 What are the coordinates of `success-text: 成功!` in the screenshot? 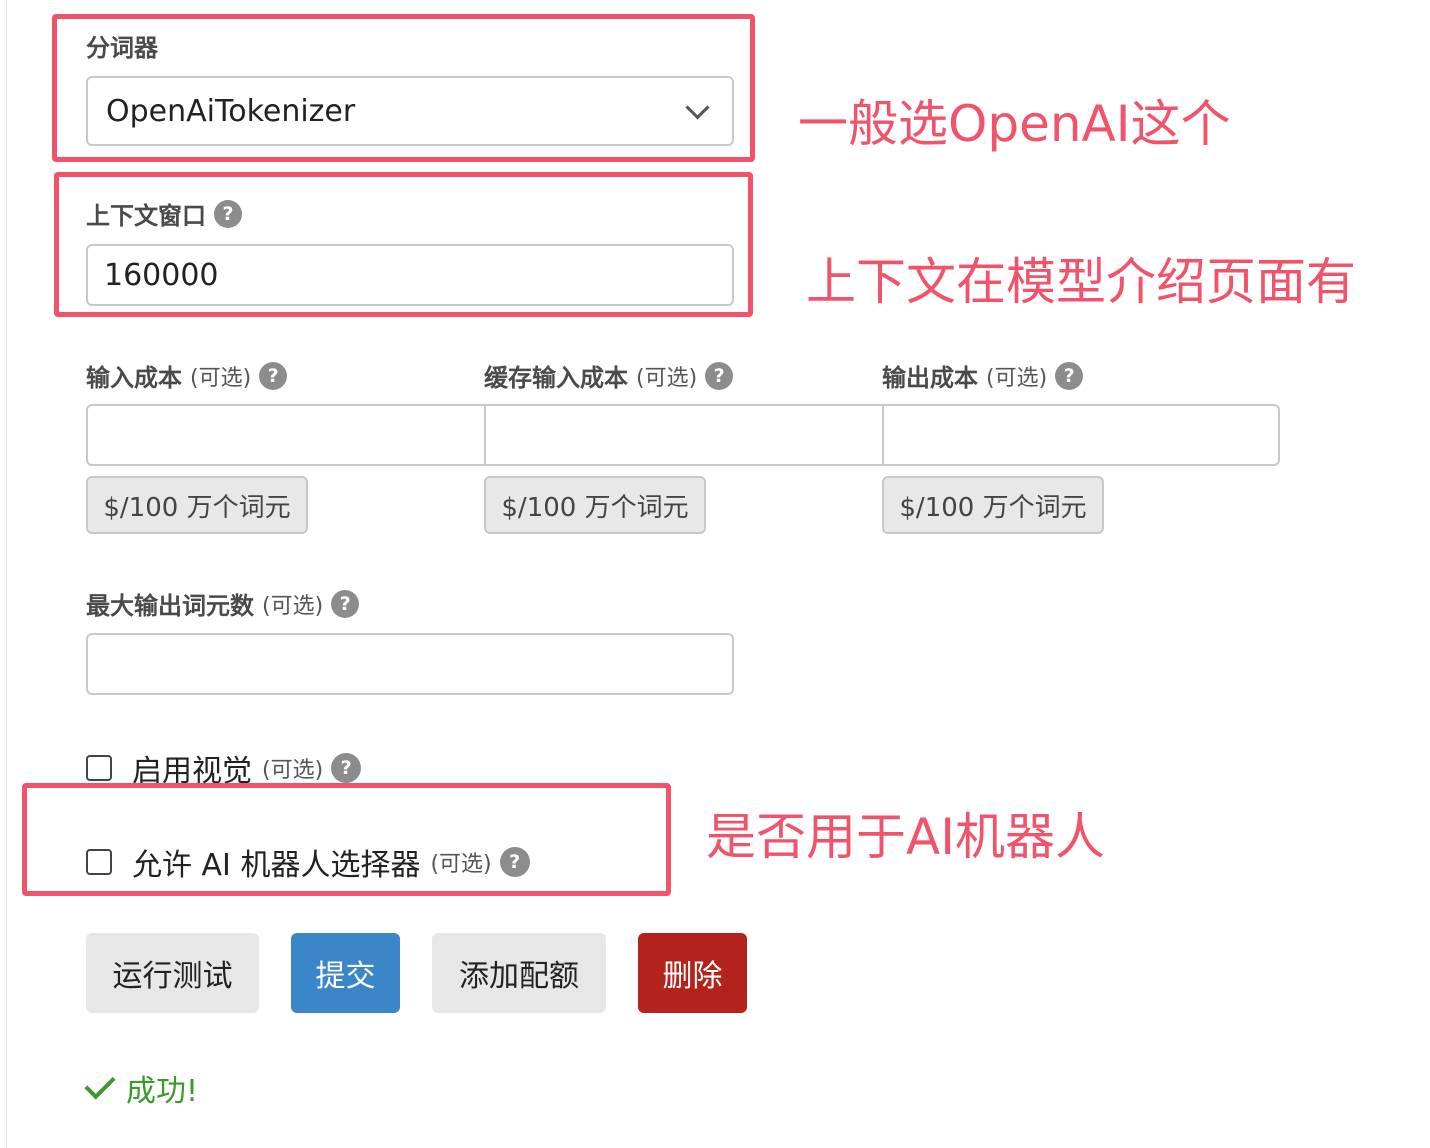 It's located at (162, 1091).